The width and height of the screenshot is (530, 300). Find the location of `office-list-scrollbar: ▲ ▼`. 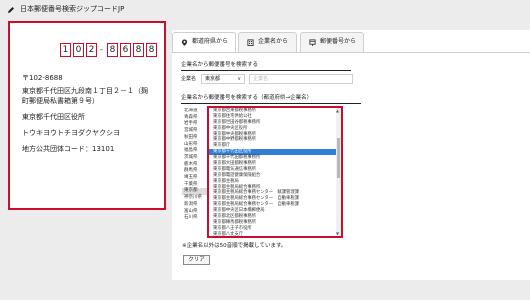

office-list-scrollbar: ▲ ▼ is located at coordinates (338, 172).